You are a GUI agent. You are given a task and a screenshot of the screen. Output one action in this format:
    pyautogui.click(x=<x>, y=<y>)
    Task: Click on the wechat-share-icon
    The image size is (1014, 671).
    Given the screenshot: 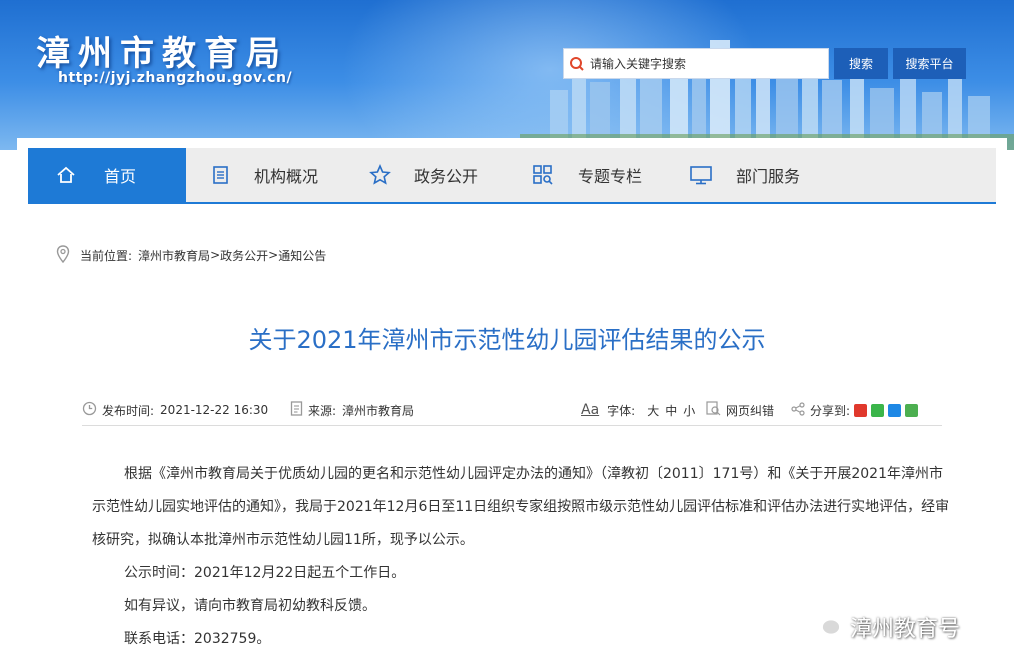 What is the action you would take?
    pyautogui.click(x=878, y=410)
    